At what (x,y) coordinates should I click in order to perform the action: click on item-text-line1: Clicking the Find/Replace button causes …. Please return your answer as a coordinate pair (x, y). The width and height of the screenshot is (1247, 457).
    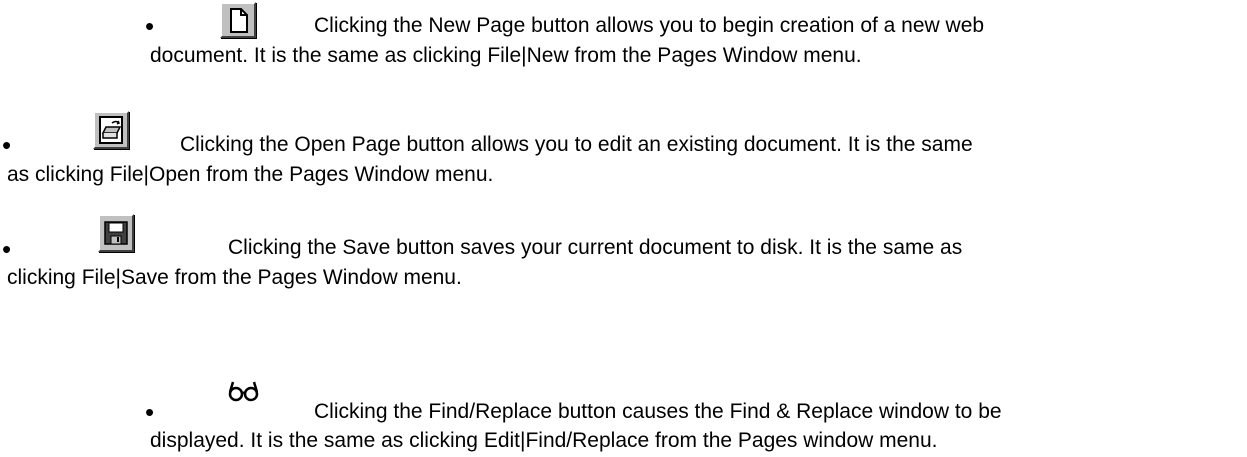
    Looking at the image, I should click on (658, 411).